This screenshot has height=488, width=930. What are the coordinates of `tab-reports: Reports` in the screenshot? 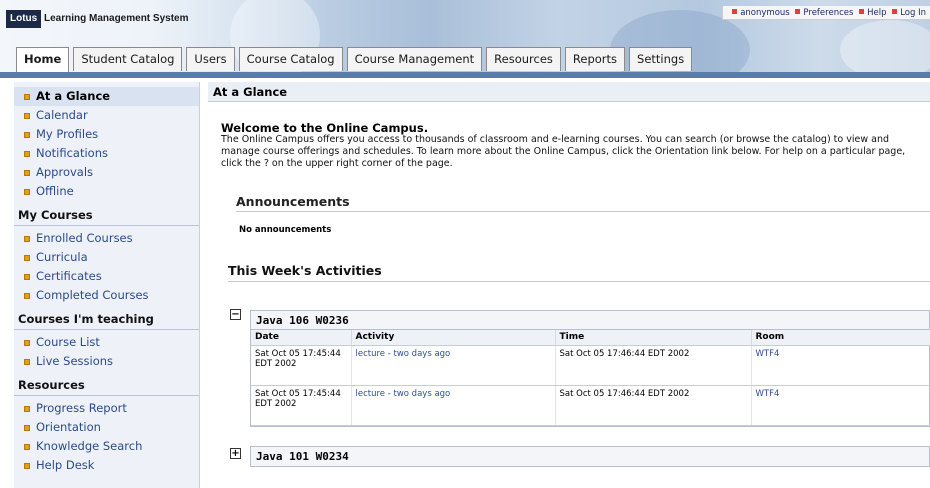 It's located at (595, 59).